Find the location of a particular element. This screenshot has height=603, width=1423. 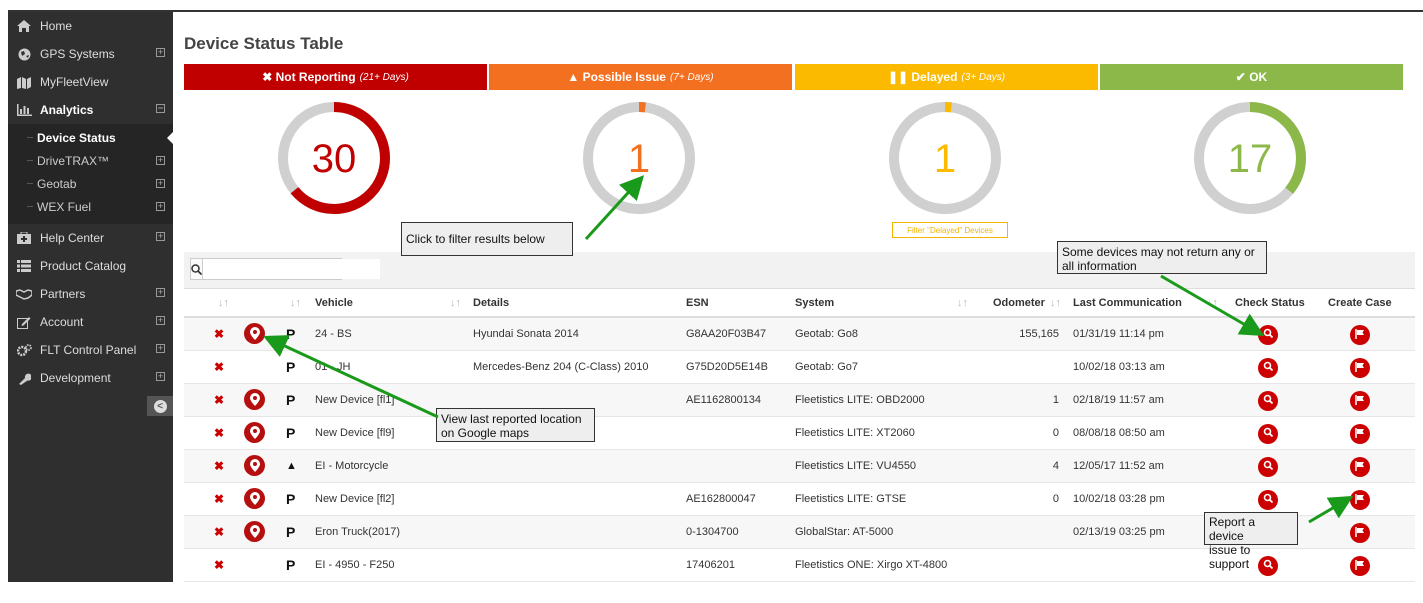

subitem-label: WEX Fuel is located at coordinates (64, 206).